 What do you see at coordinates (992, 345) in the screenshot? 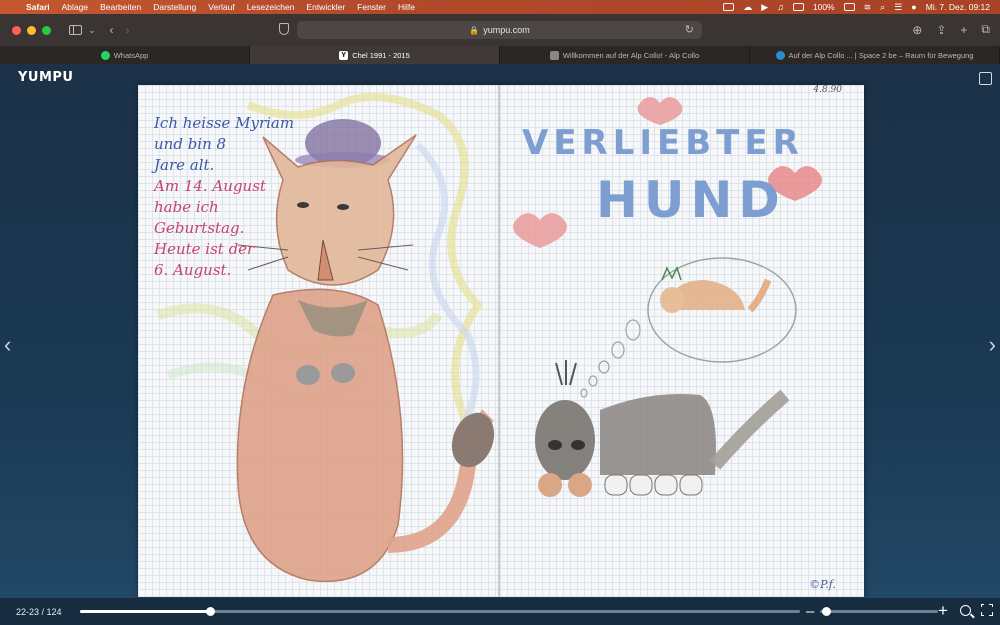
I see `next-page-arrow: ›` at bounding box center [992, 345].